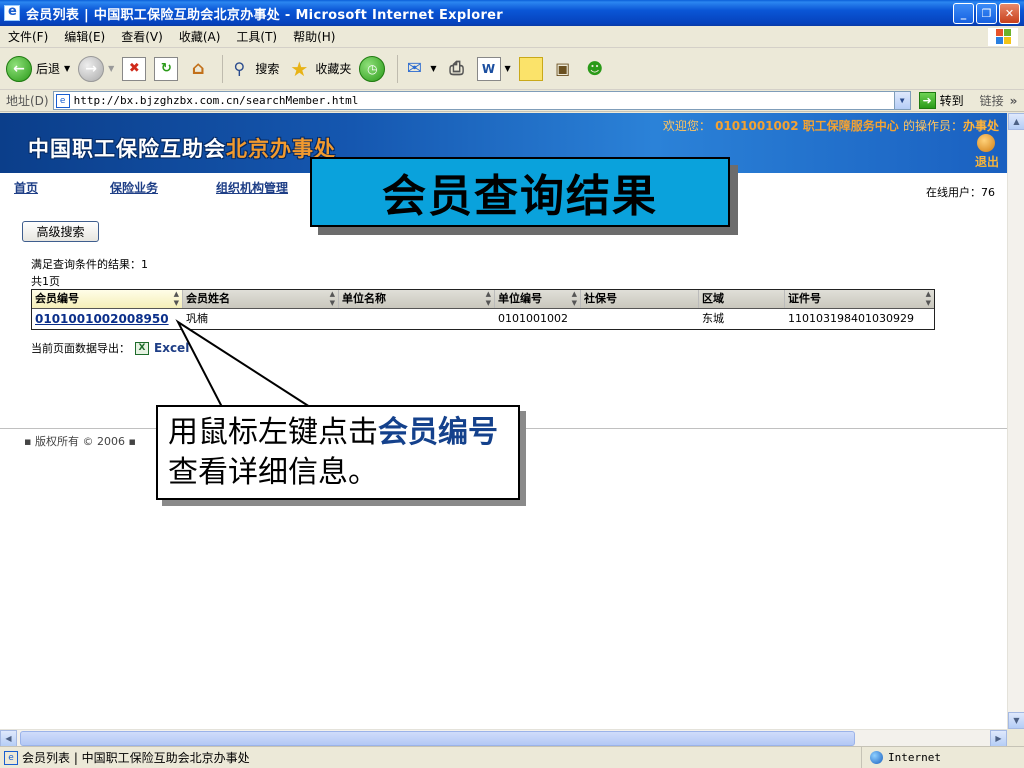 This screenshot has height=768, width=1024. I want to click on search-label: 搜索, so click(267, 69).